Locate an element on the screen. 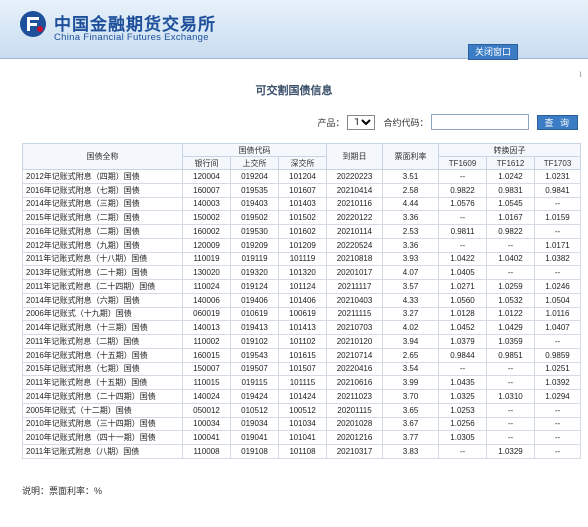 This screenshot has height=527, width=588. maturity-date-cell: 20210414 is located at coordinates (354, 190).